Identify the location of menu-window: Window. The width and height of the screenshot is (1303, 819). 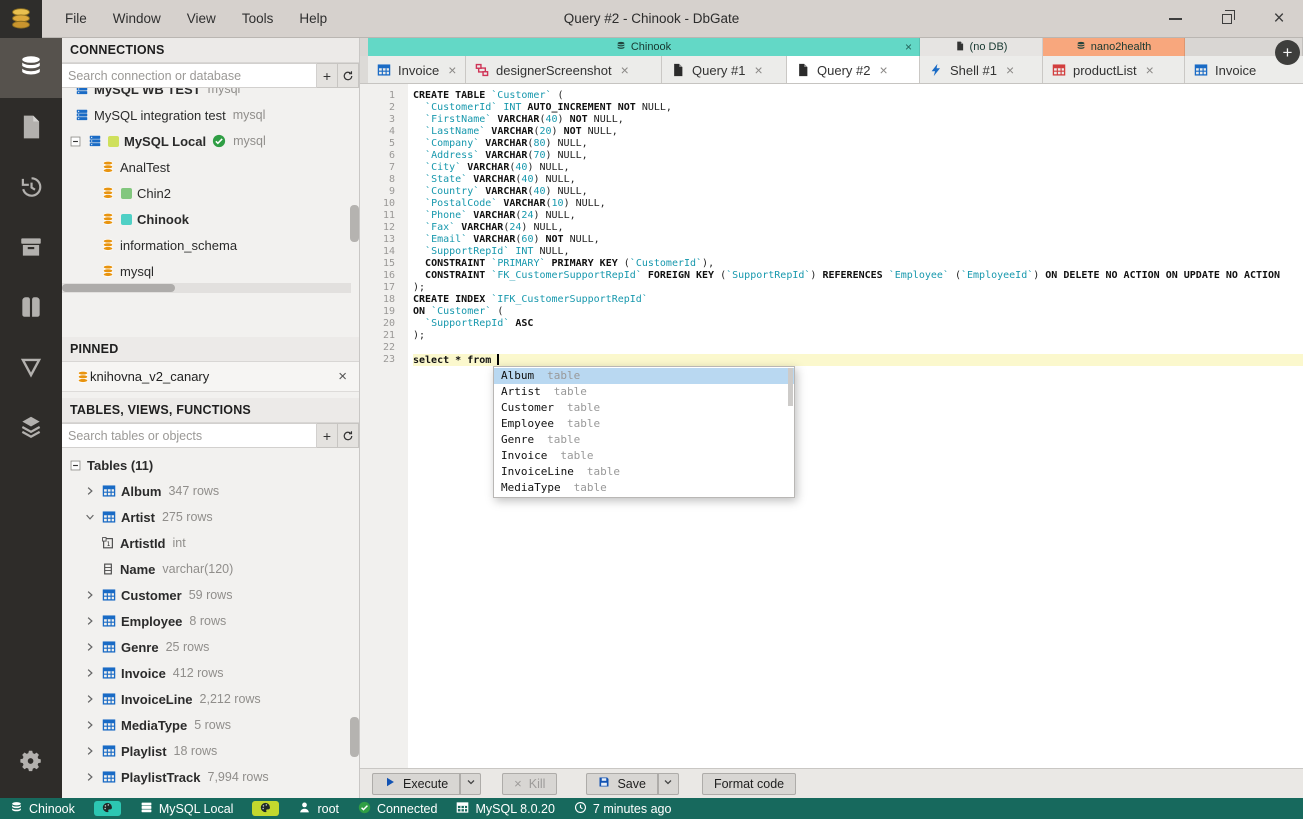
(137, 18).